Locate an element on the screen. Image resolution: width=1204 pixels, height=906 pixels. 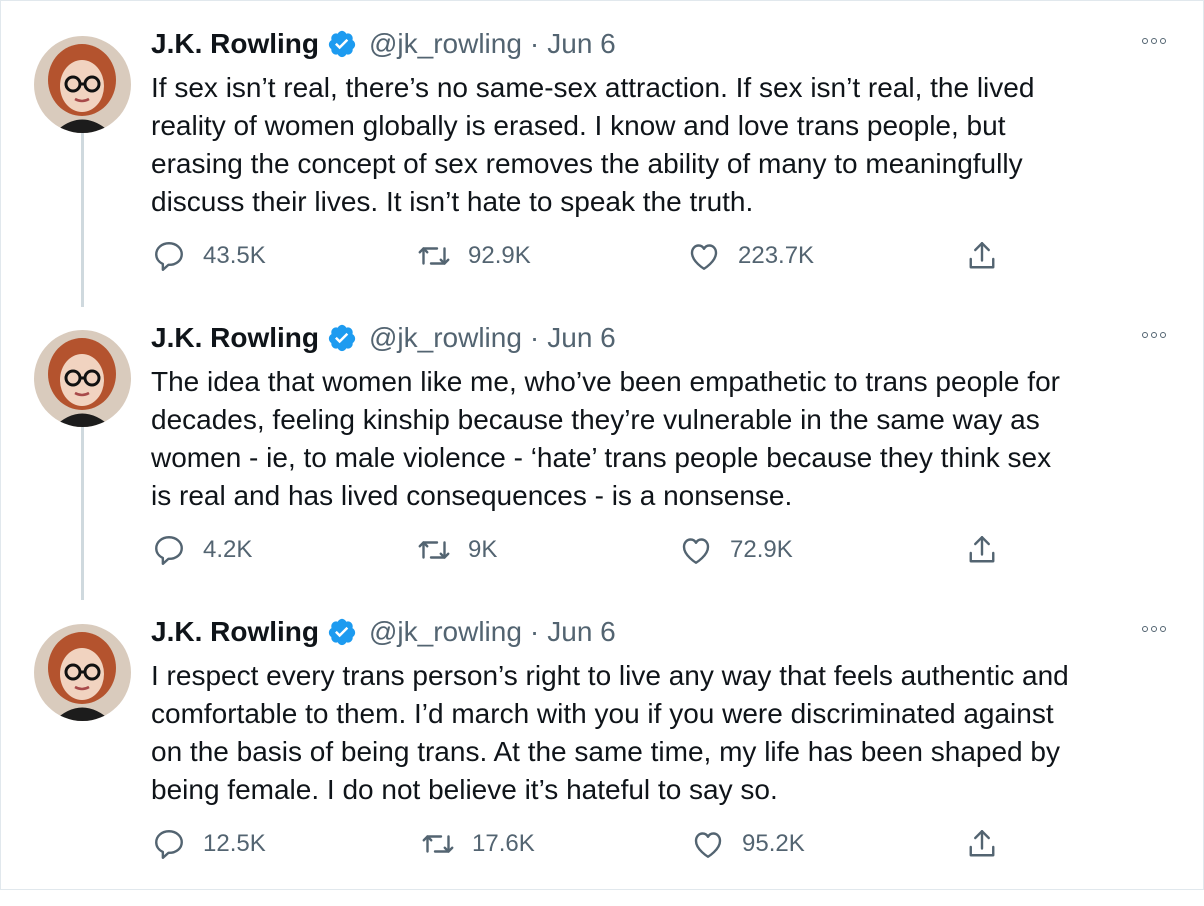
reply-count: 12.5K is located at coordinates (234, 843).